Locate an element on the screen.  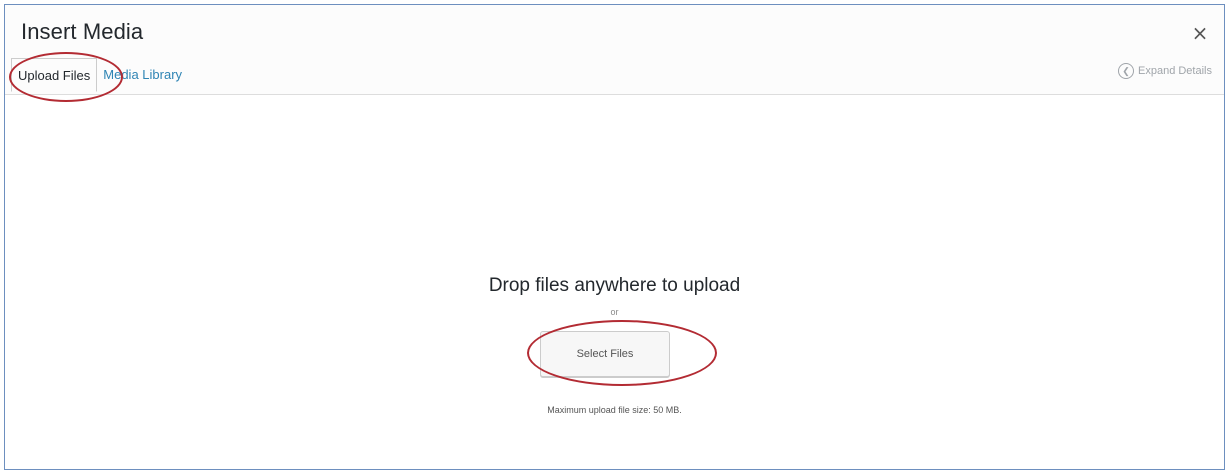
media-tabs: Upload Files Media Library is located at coordinates (99, 75).